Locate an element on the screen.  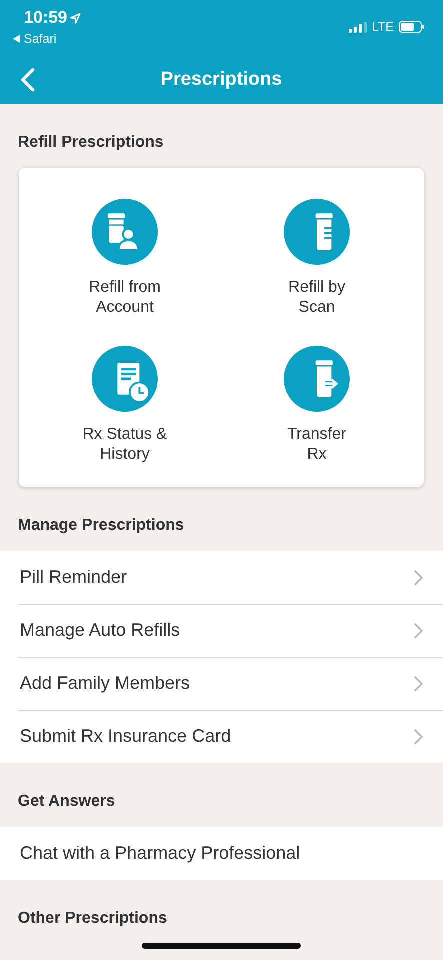
clock-time: 10:59 is located at coordinates (46, 18).